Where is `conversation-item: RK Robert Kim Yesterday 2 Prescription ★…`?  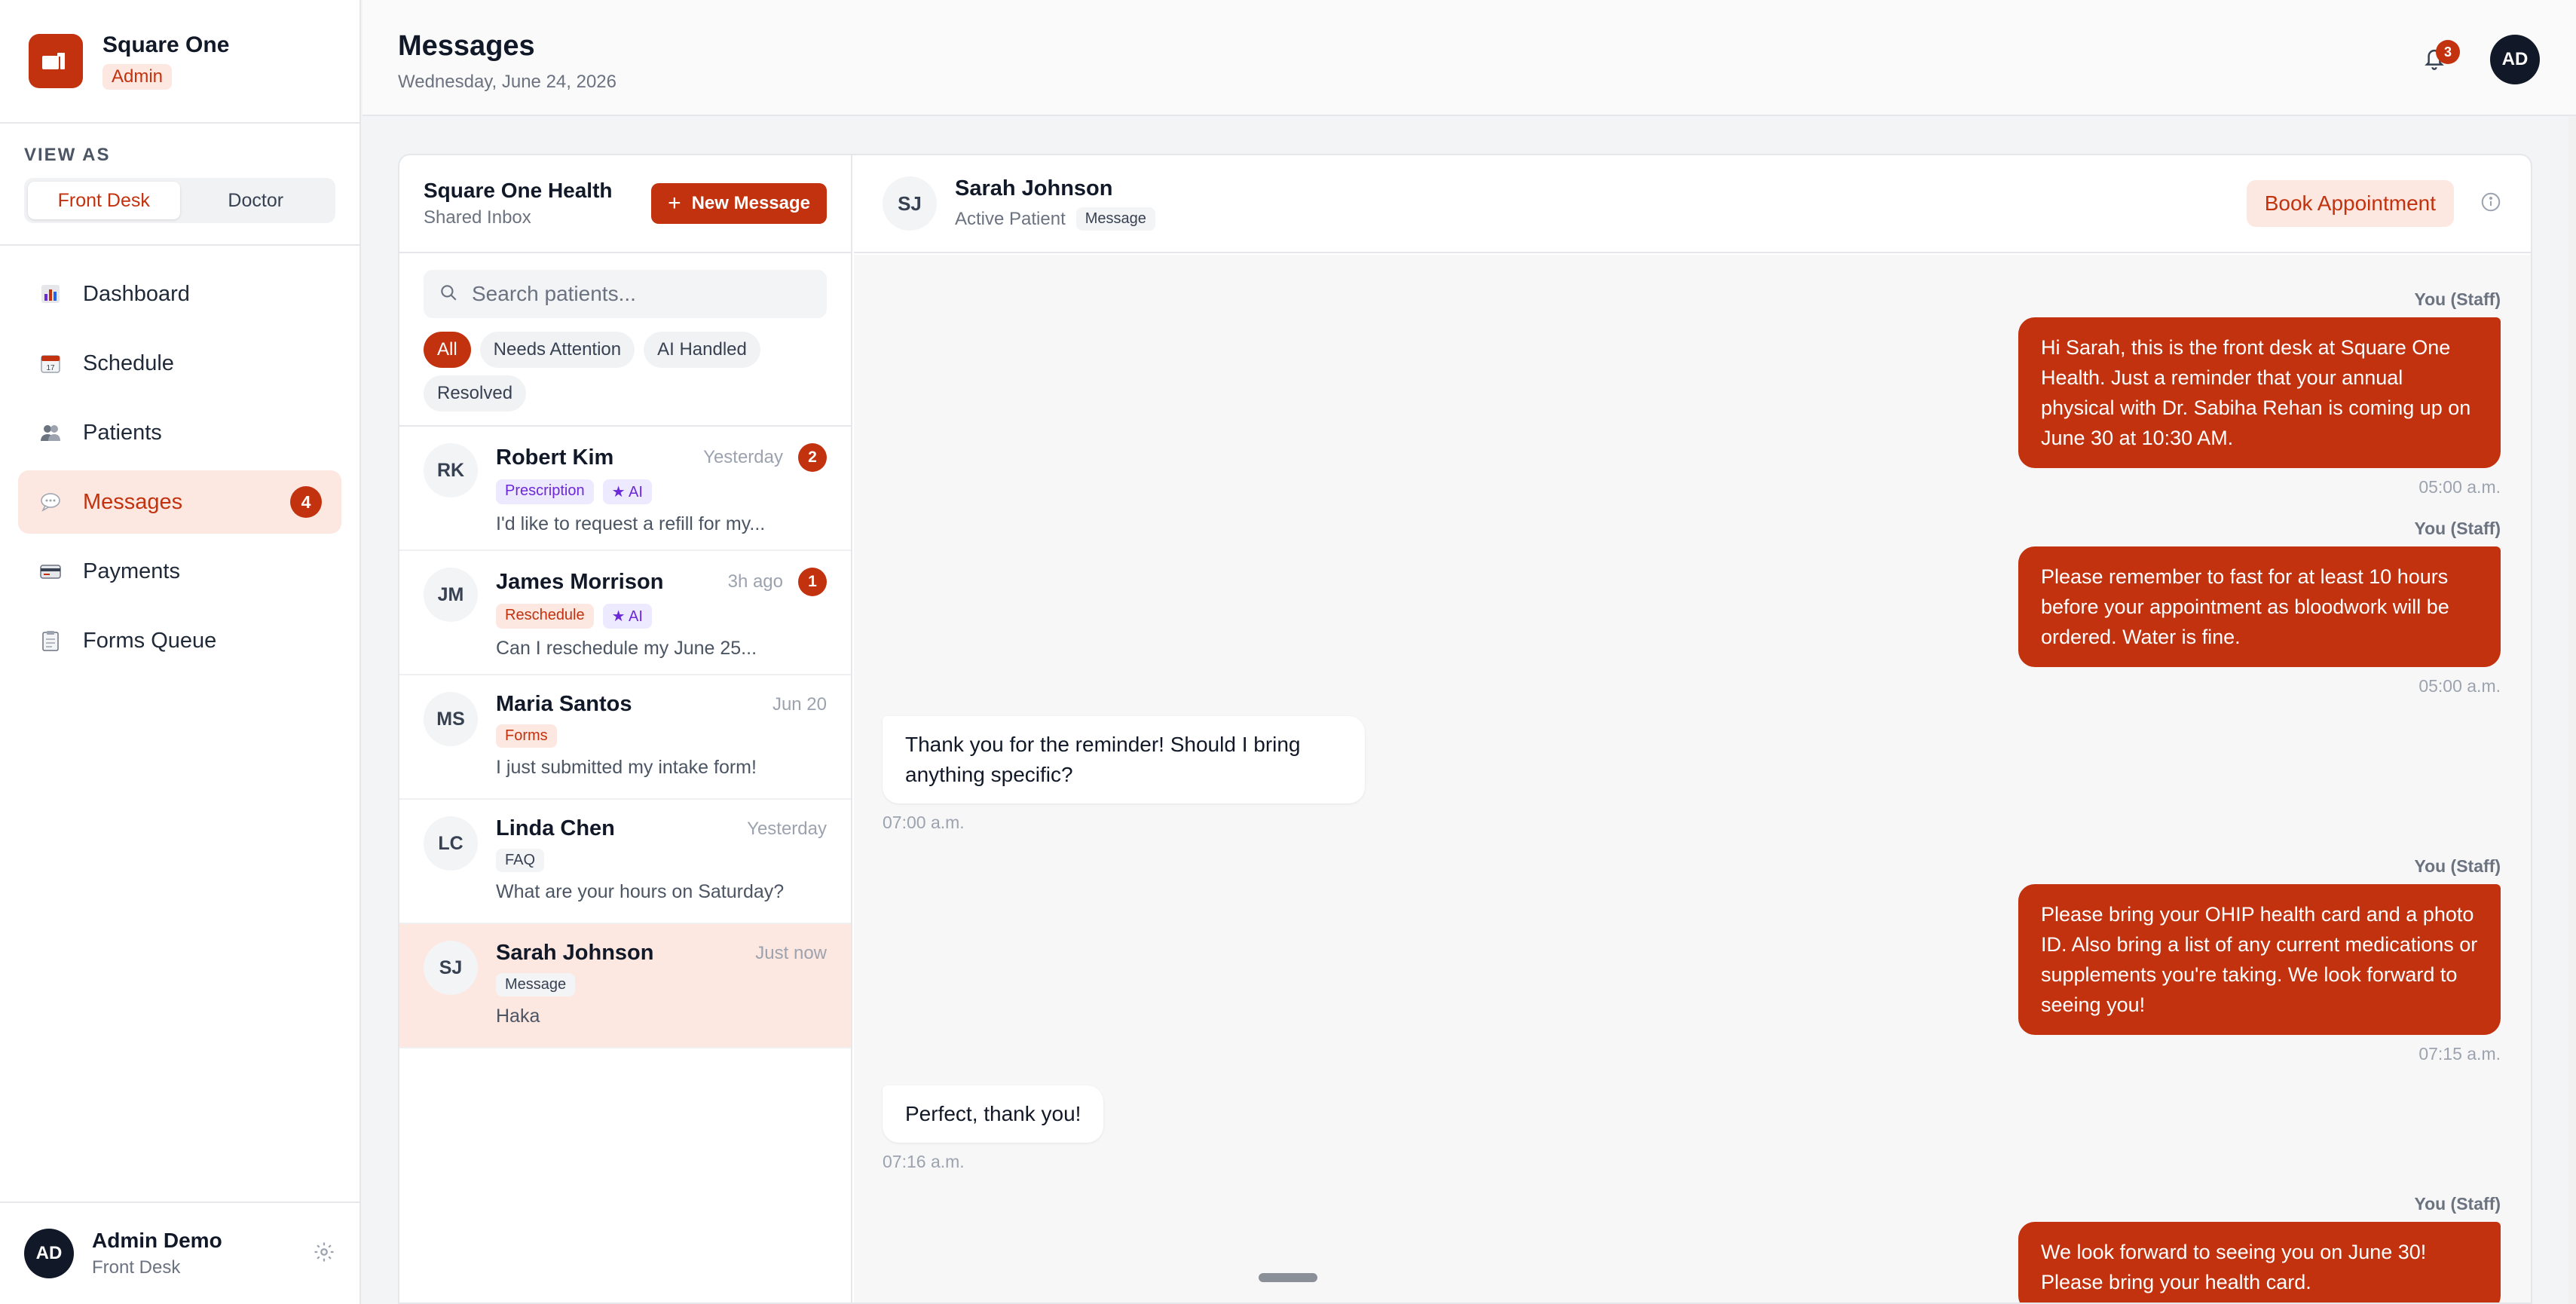
conversation-item: RK Robert Kim Yesterday 2 Prescription ★… is located at coordinates (625, 489).